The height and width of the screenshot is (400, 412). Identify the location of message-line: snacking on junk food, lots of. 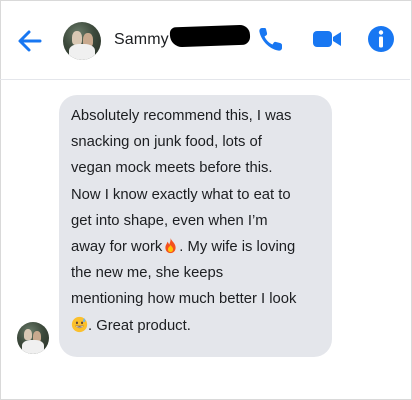
(166, 142).